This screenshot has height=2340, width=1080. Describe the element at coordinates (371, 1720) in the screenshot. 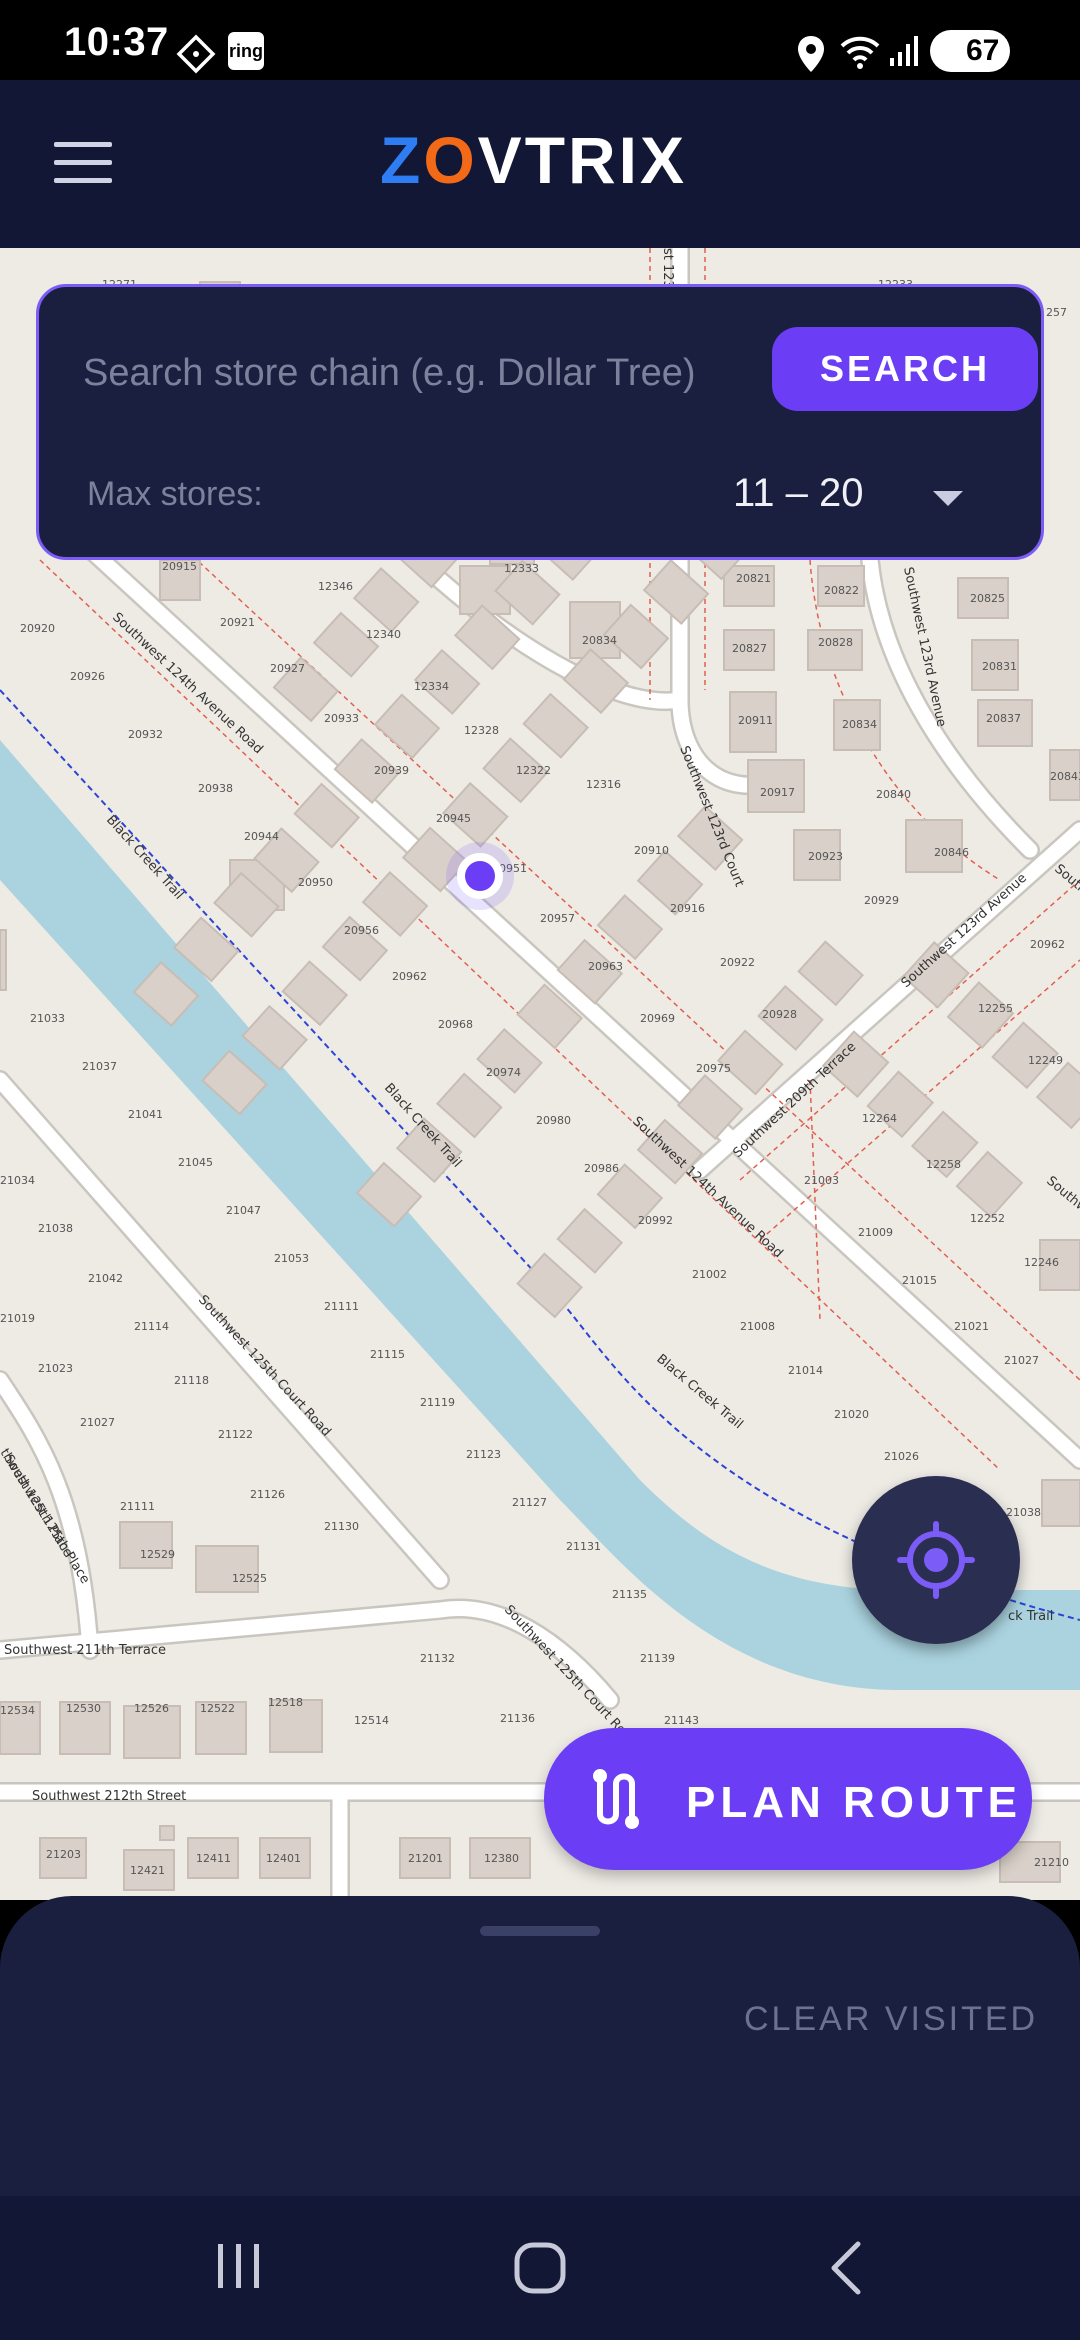

I see `svg-text: 12514` at that location.